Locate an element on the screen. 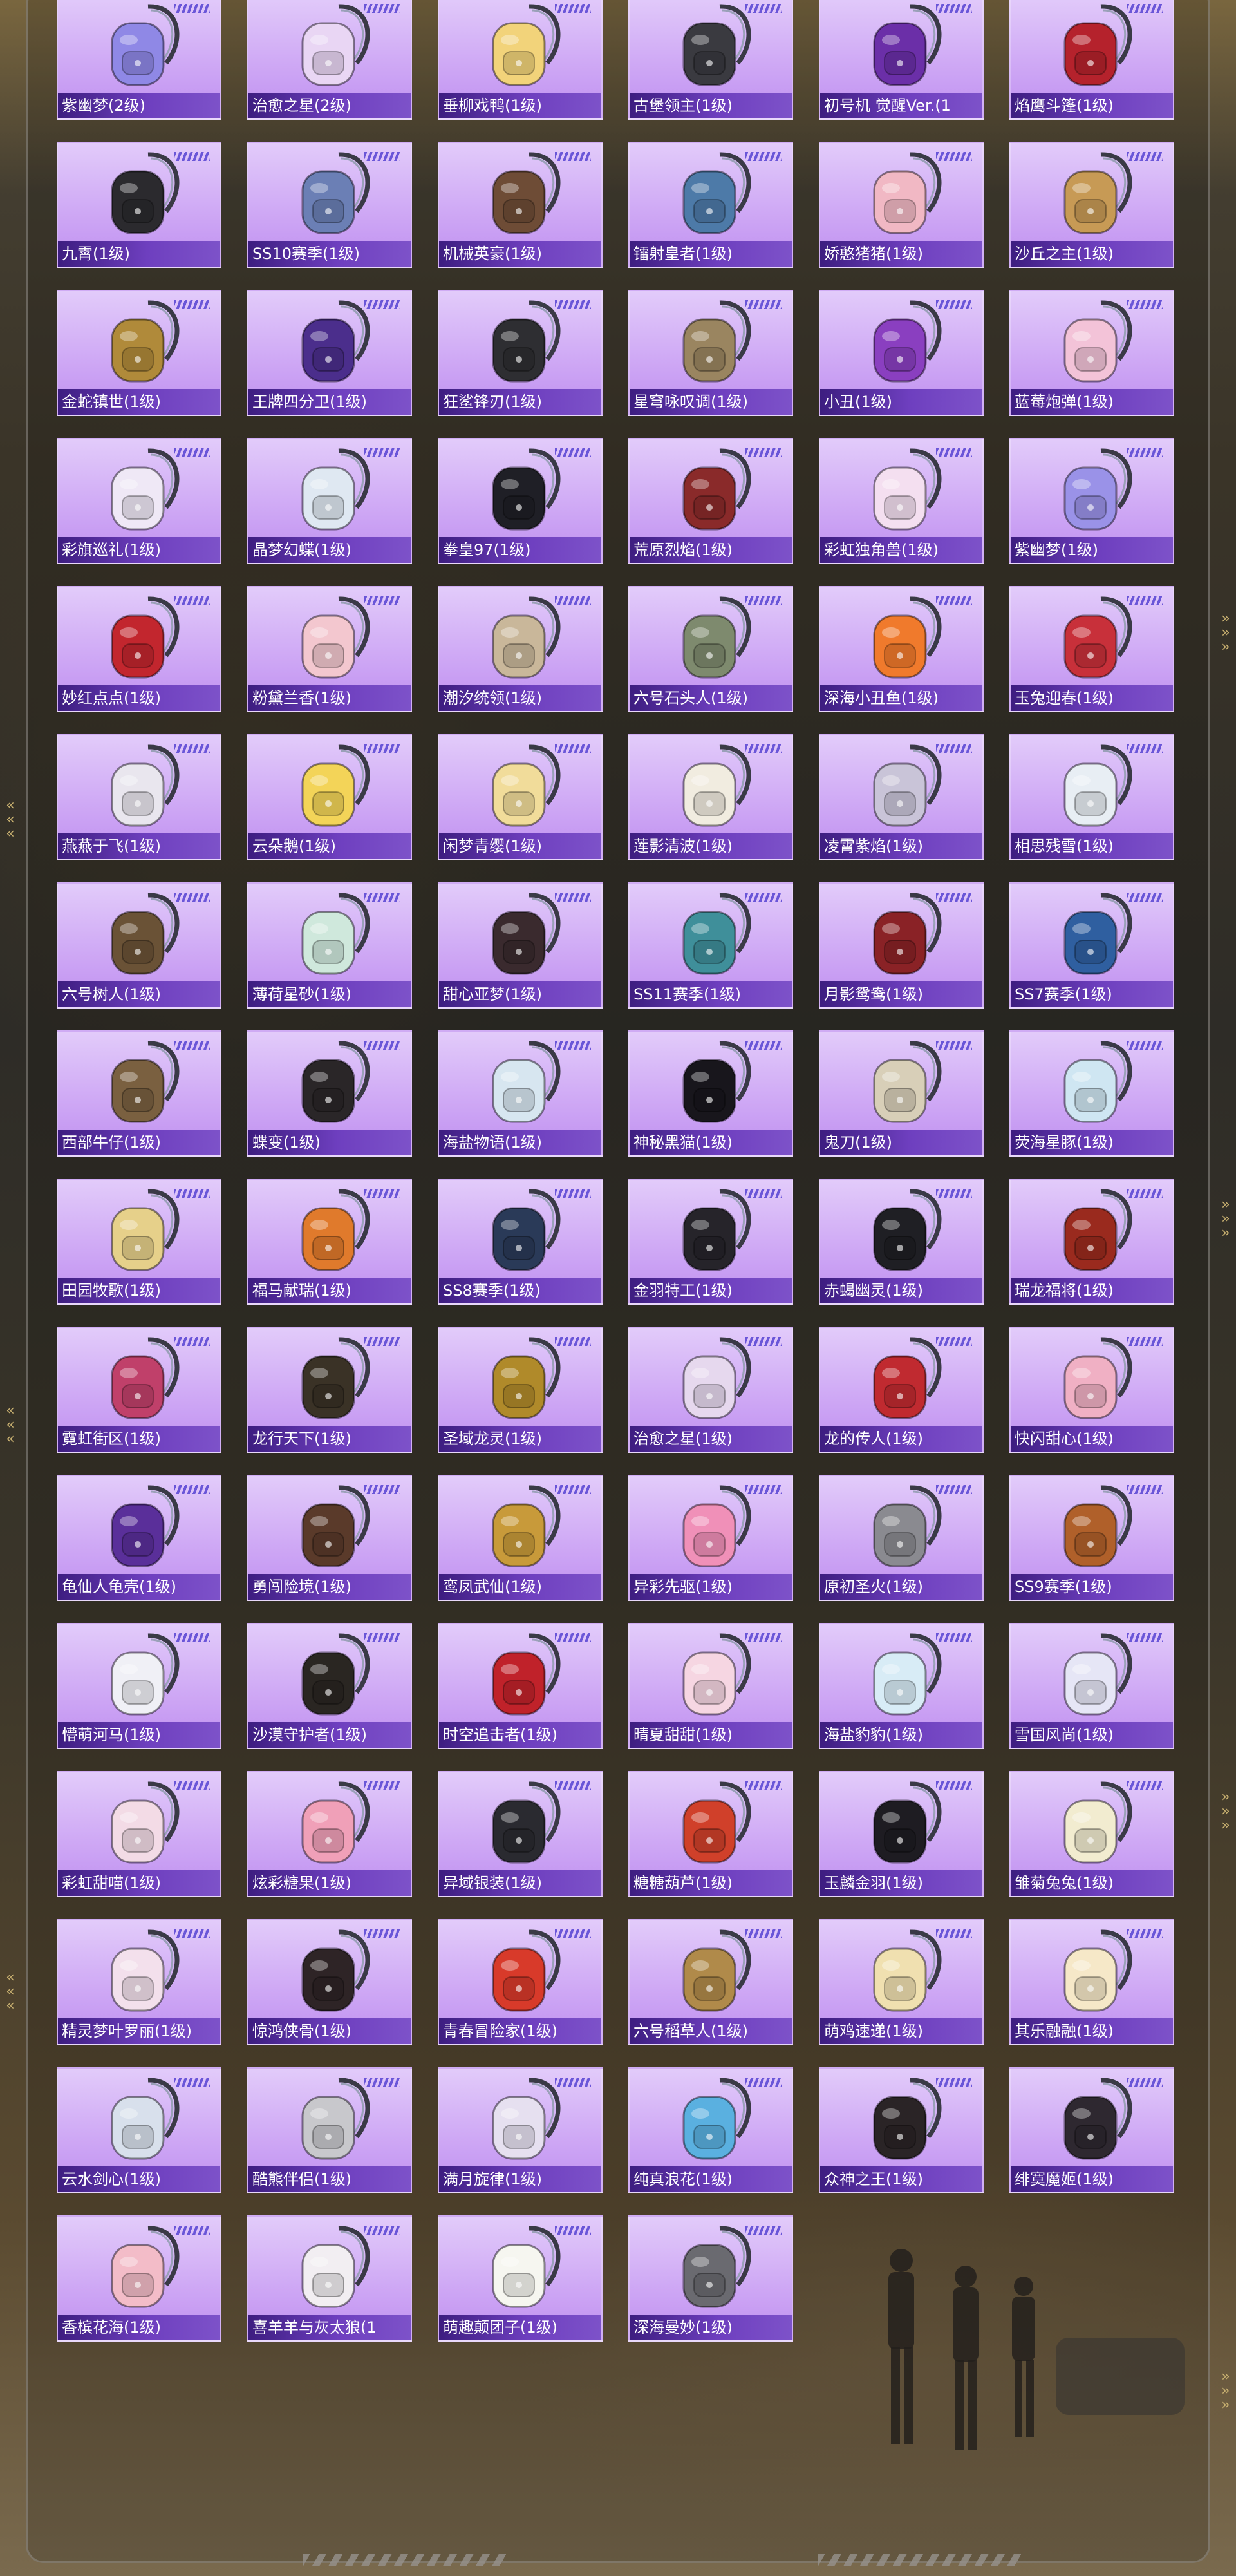 The height and width of the screenshot is (2576, 1236). backpack-card: 田园牧歌(1级) is located at coordinates (139, 1242).